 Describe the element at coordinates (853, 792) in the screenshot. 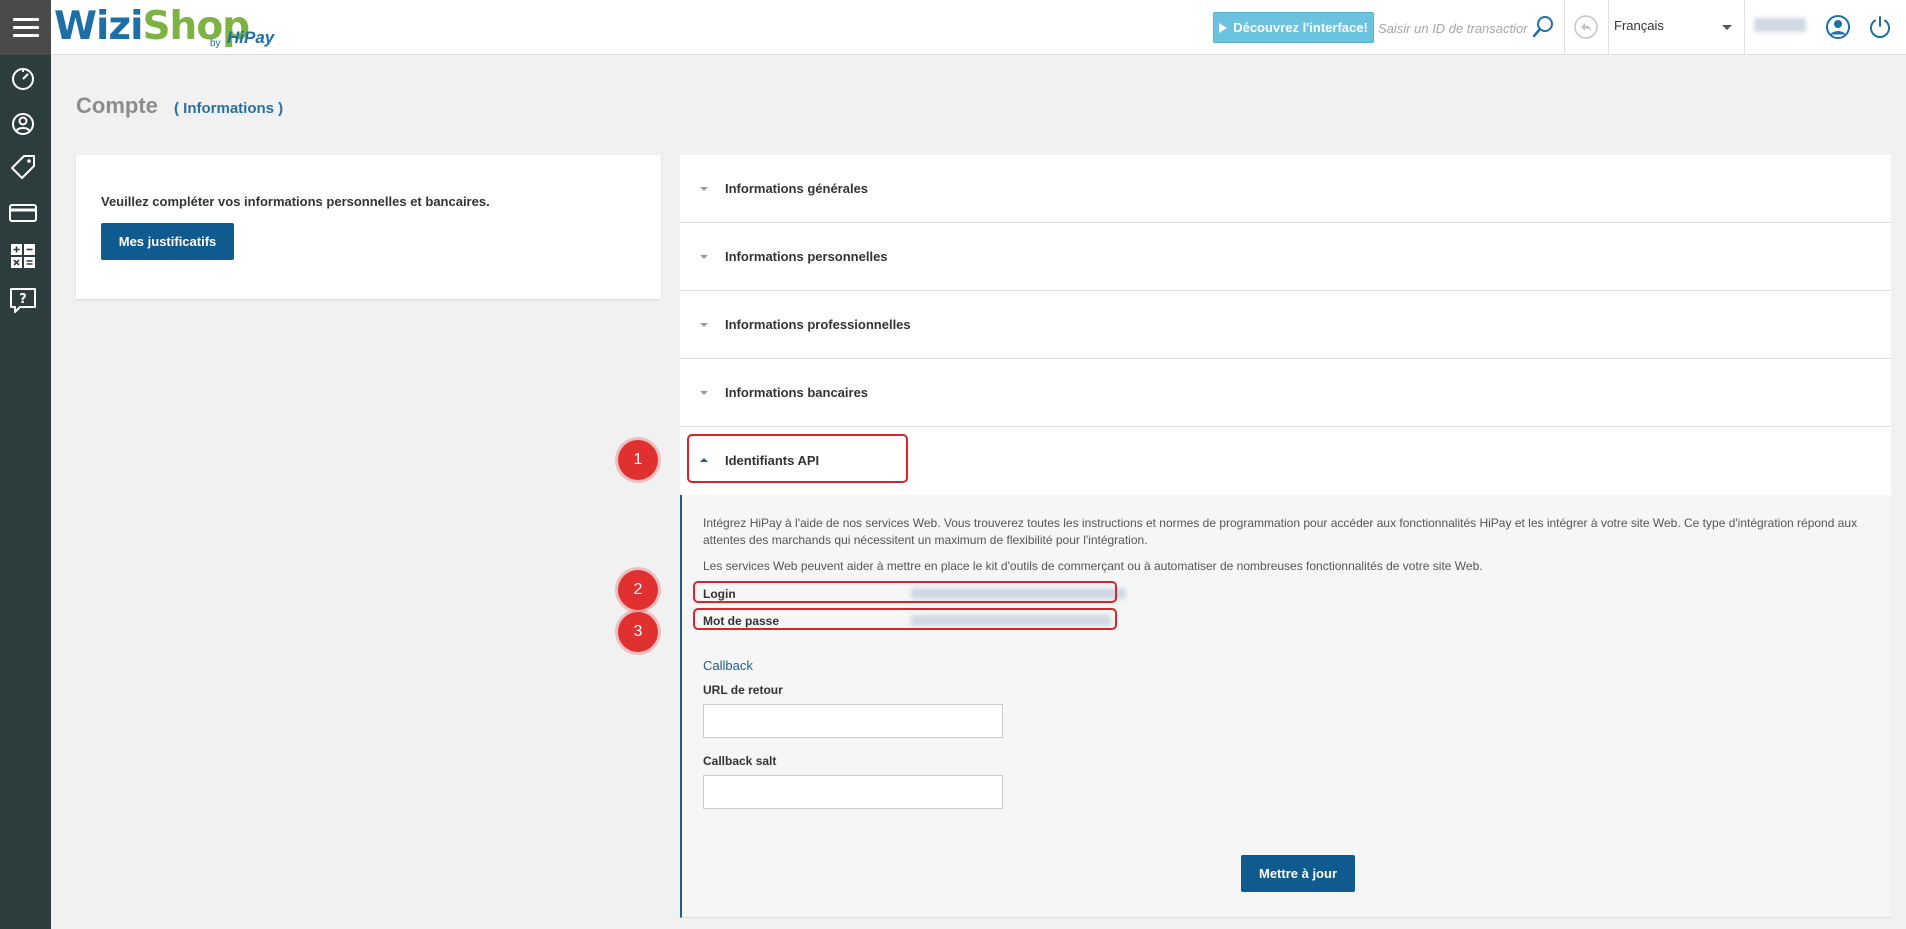

I see `callback-salt-input` at that location.